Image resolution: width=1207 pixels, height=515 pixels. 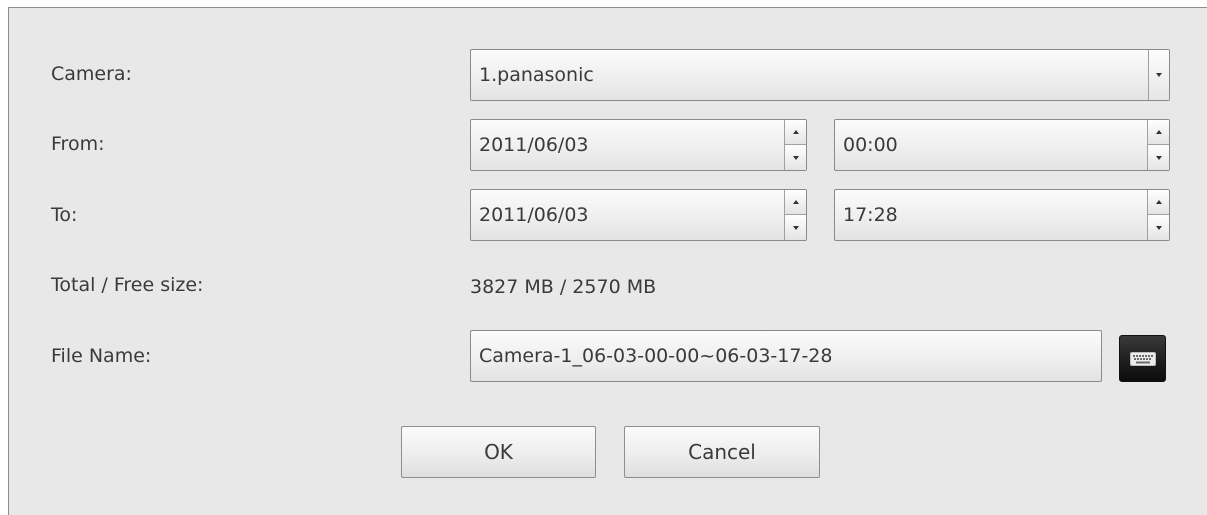 What do you see at coordinates (534, 145) in the screenshot?
I see `from-date-value: 2011/06/03` at bounding box center [534, 145].